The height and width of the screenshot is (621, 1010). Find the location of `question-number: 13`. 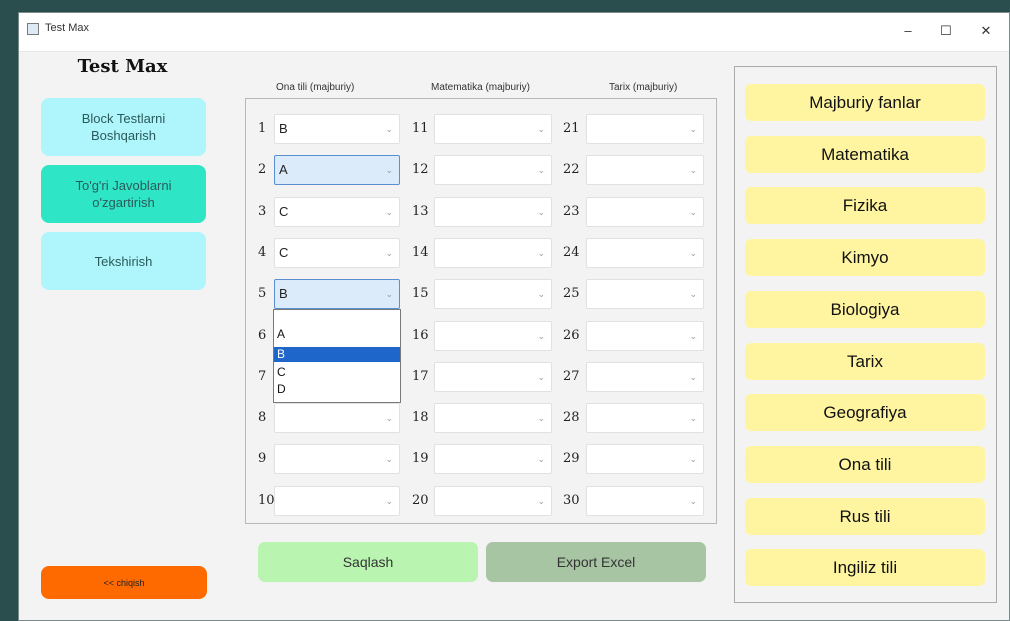

question-number: 13 is located at coordinates (420, 211).